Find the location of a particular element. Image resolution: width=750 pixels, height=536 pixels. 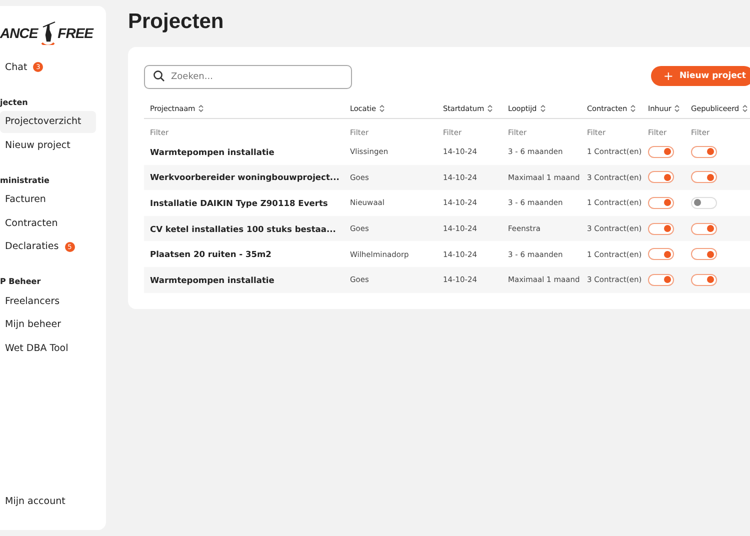

logo-text: ANCE is located at coordinates (19, 33).